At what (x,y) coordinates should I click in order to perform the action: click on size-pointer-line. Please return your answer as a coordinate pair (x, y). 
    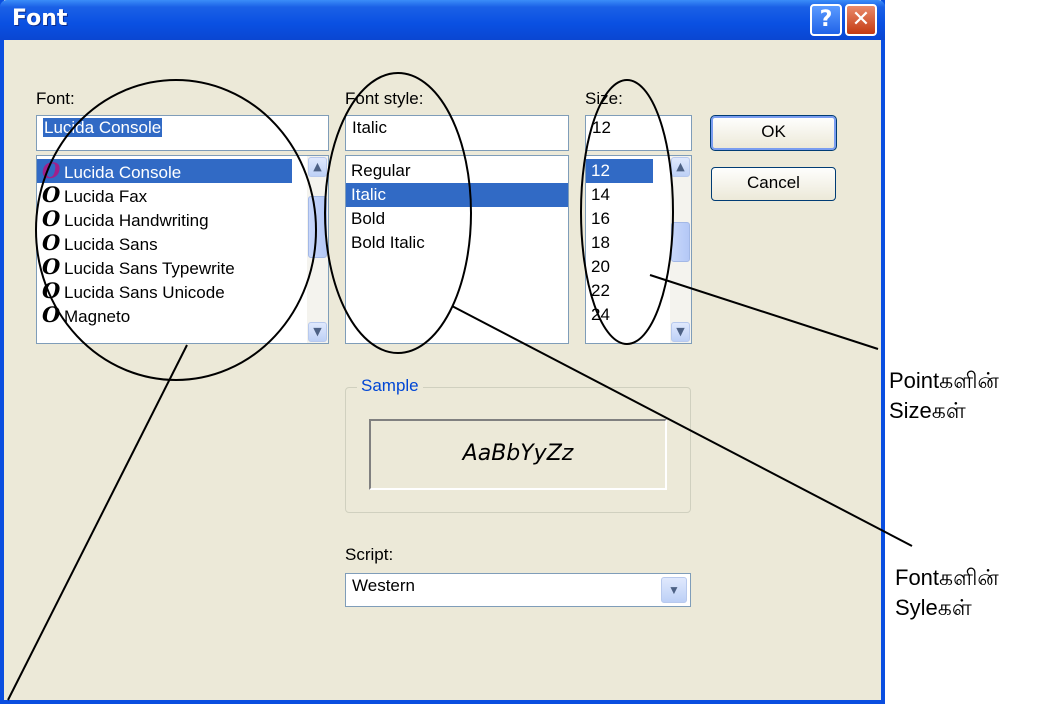
    Looking at the image, I should click on (764, 312).